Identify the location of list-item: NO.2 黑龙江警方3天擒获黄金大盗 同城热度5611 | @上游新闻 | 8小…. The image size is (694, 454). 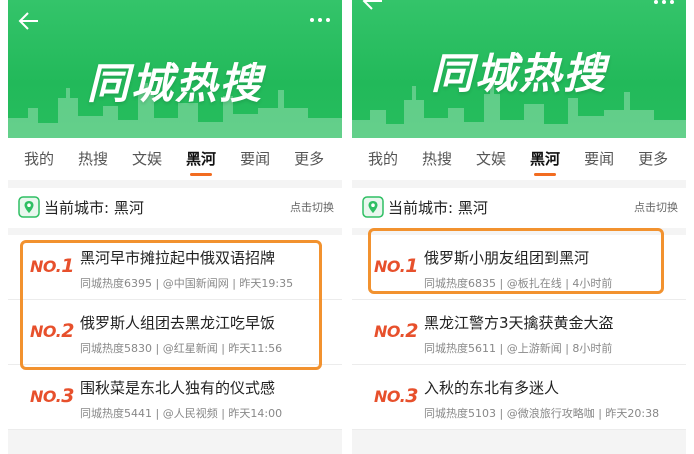
(519, 332).